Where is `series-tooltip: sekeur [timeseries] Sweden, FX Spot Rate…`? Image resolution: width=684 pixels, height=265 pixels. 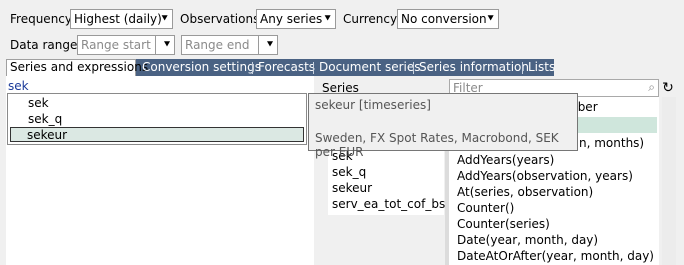 series-tooltip: sekeur [timeseries] Sweden, FX Spot Rate… is located at coordinates (443, 126).